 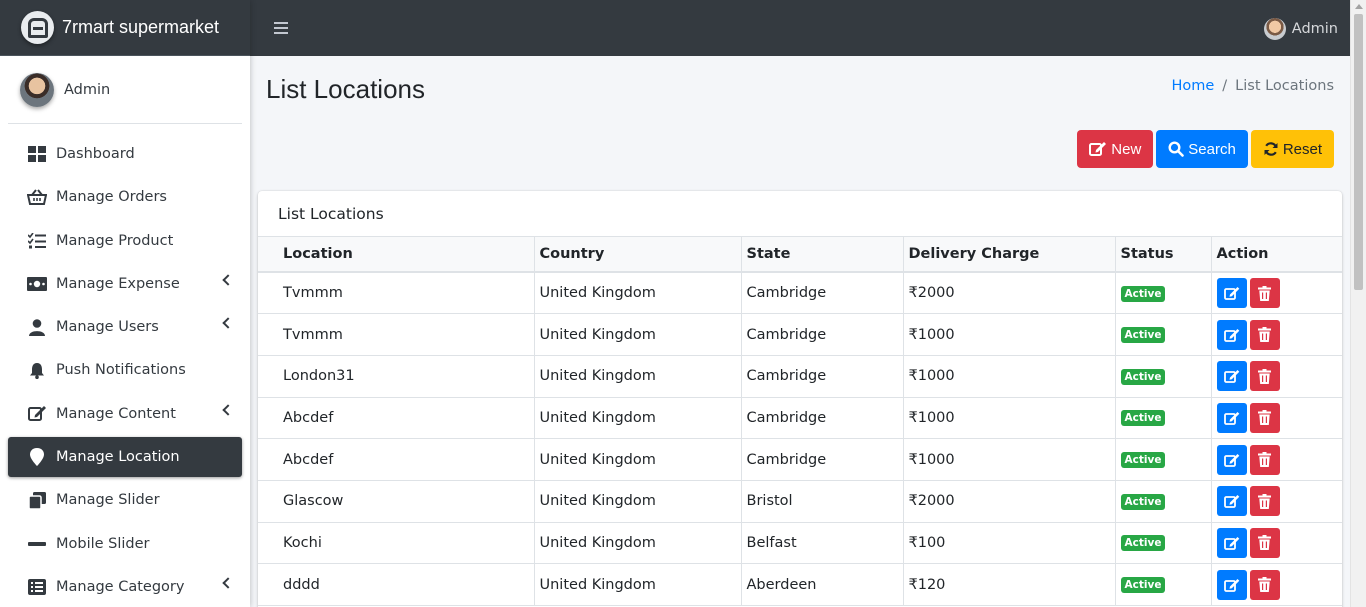 I want to click on sidebar-item-label: Mobile Slider, so click(x=103, y=543).